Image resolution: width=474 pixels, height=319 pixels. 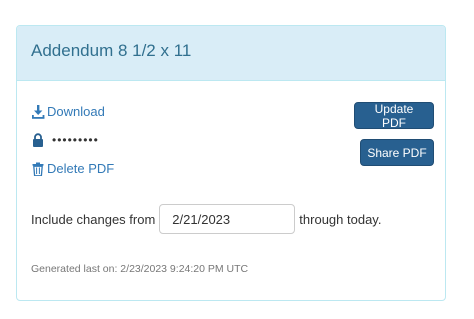 I want to click on include-changes-suffix: through today., so click(x=340, y=219).